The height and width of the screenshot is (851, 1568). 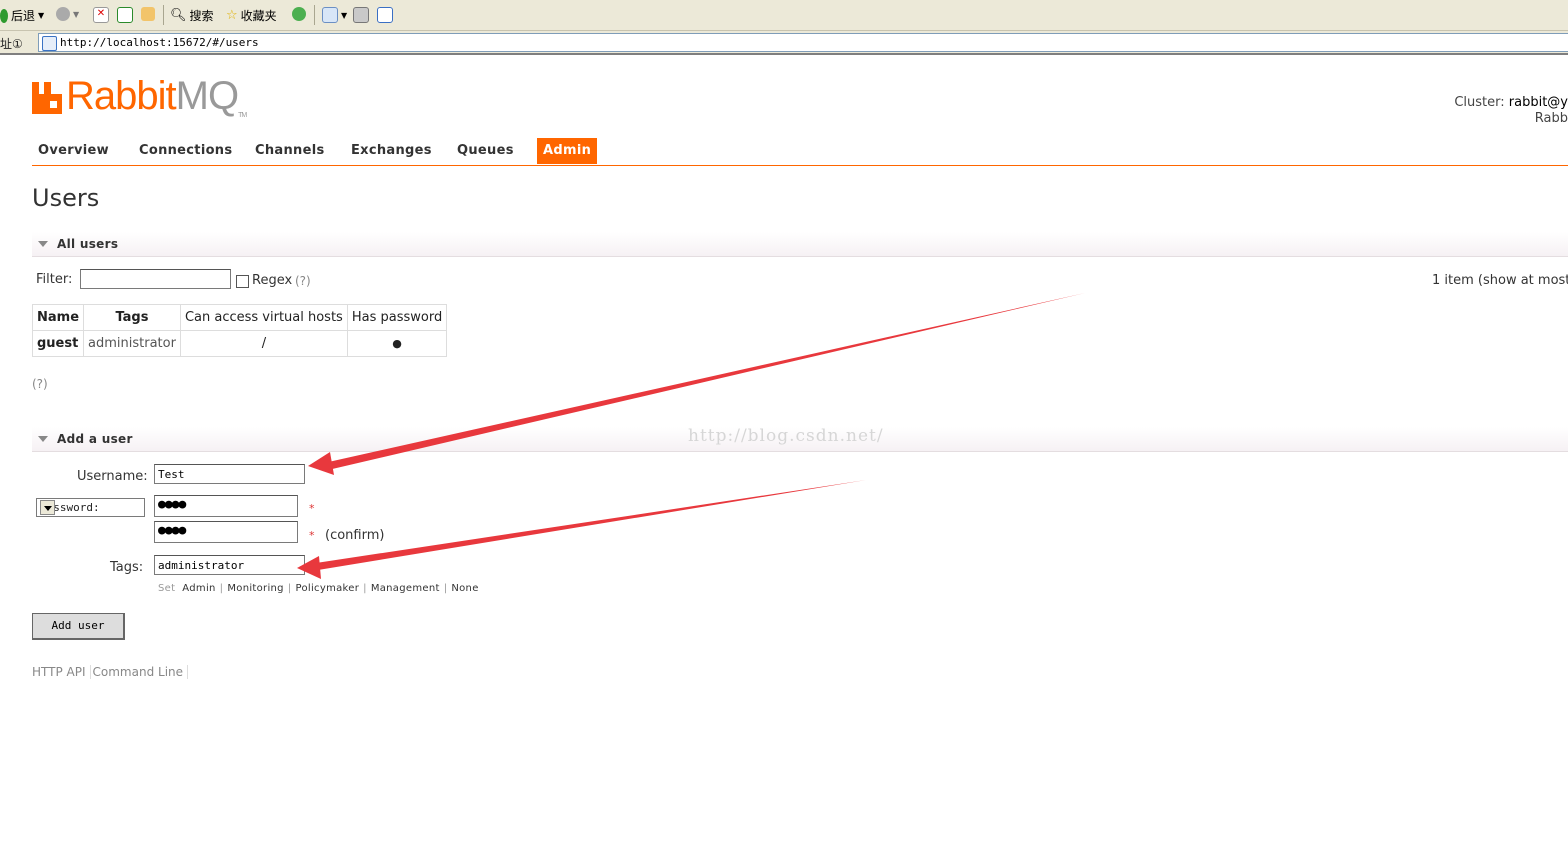 I want to click on column-header-vhosts: Can access virtual hosts, so click(x=263, y=317).